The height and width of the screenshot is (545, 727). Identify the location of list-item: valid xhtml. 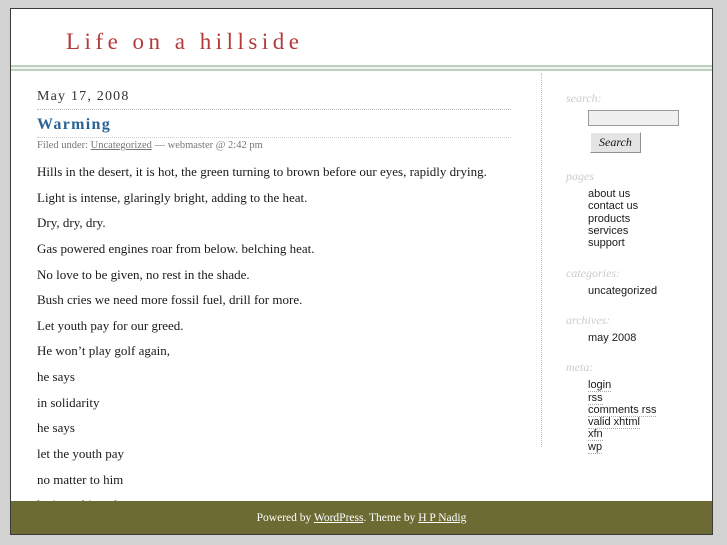
(650, 423).